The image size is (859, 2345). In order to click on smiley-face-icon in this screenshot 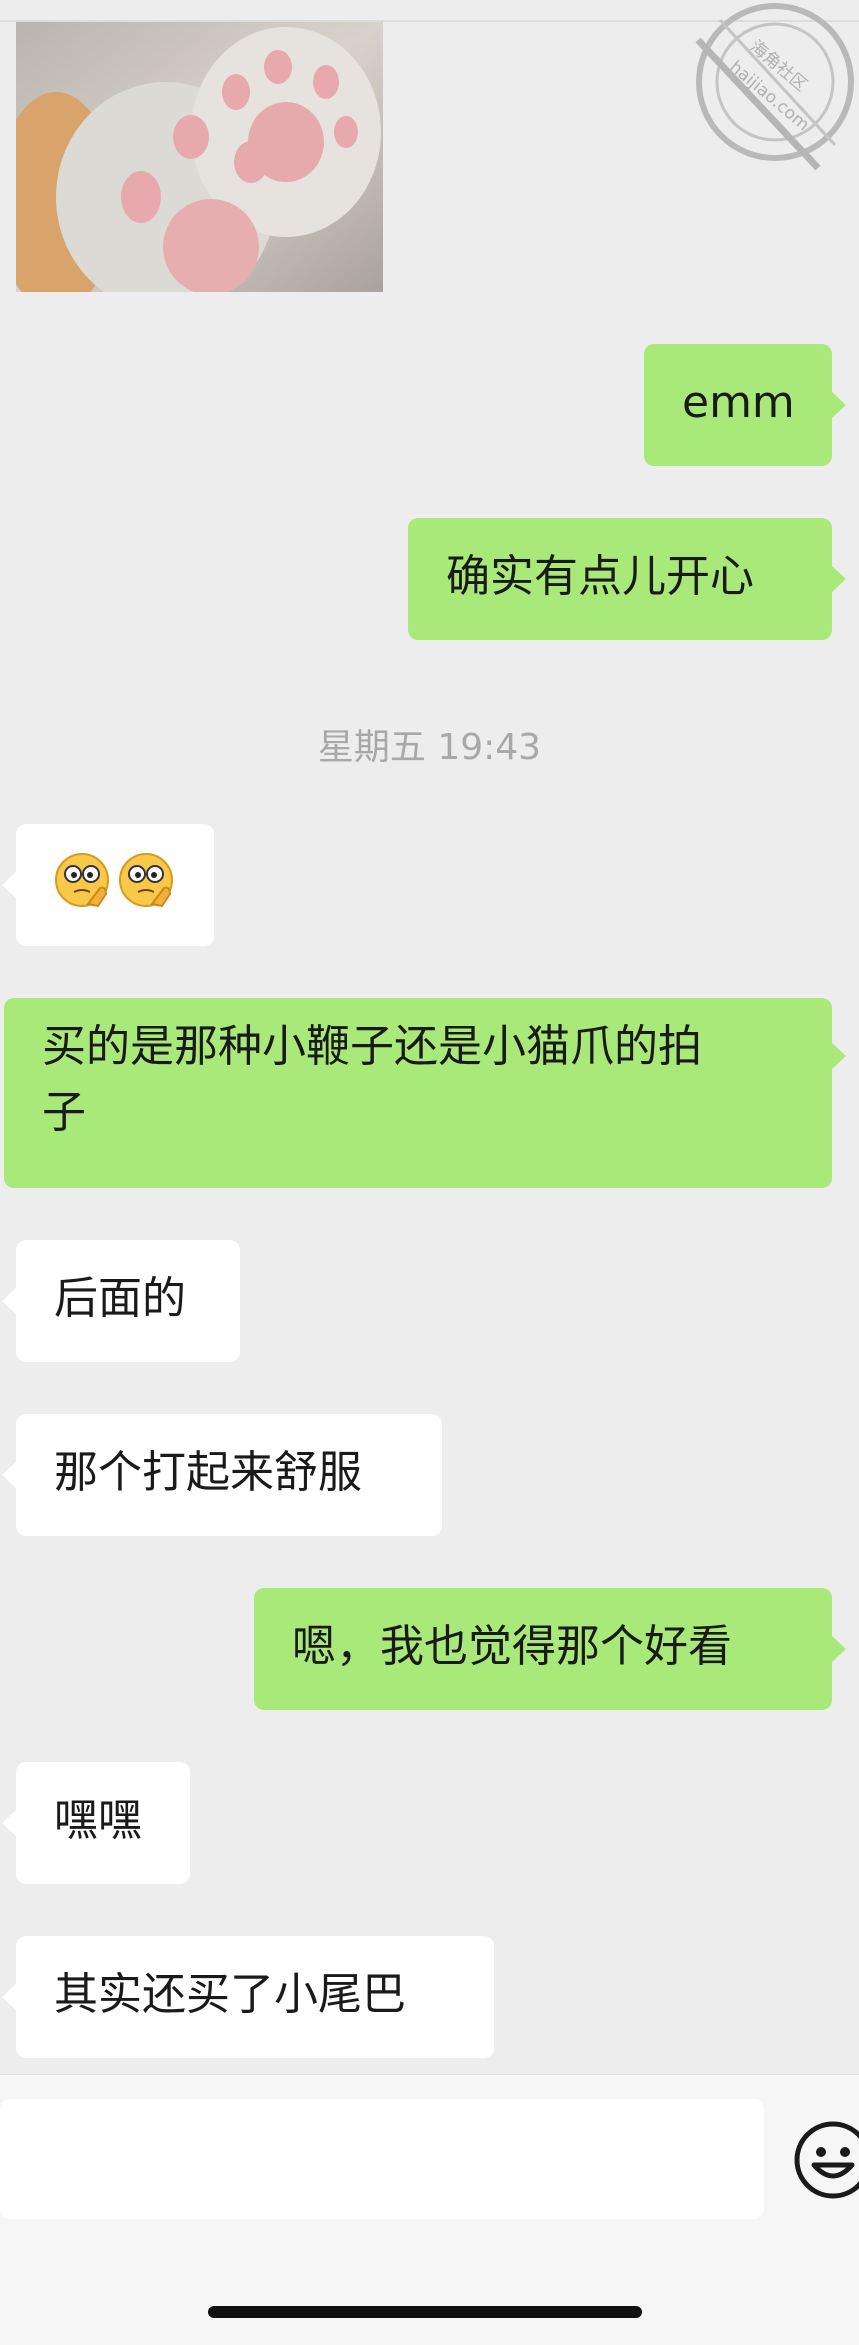, I will do `click(825, 2160)`.